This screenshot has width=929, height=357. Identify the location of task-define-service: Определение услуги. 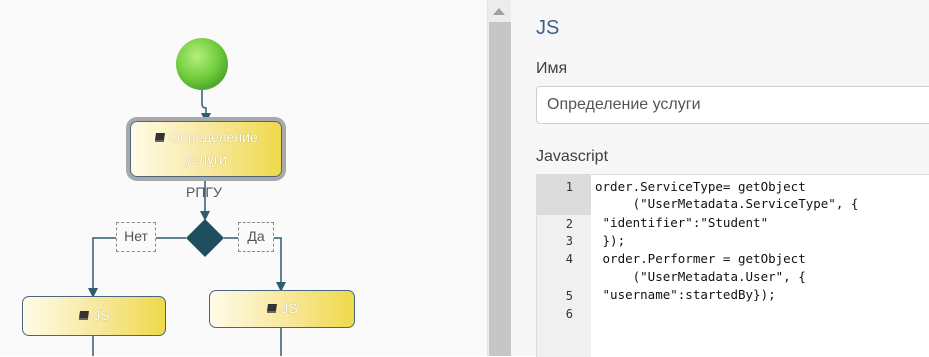
(206, 149).